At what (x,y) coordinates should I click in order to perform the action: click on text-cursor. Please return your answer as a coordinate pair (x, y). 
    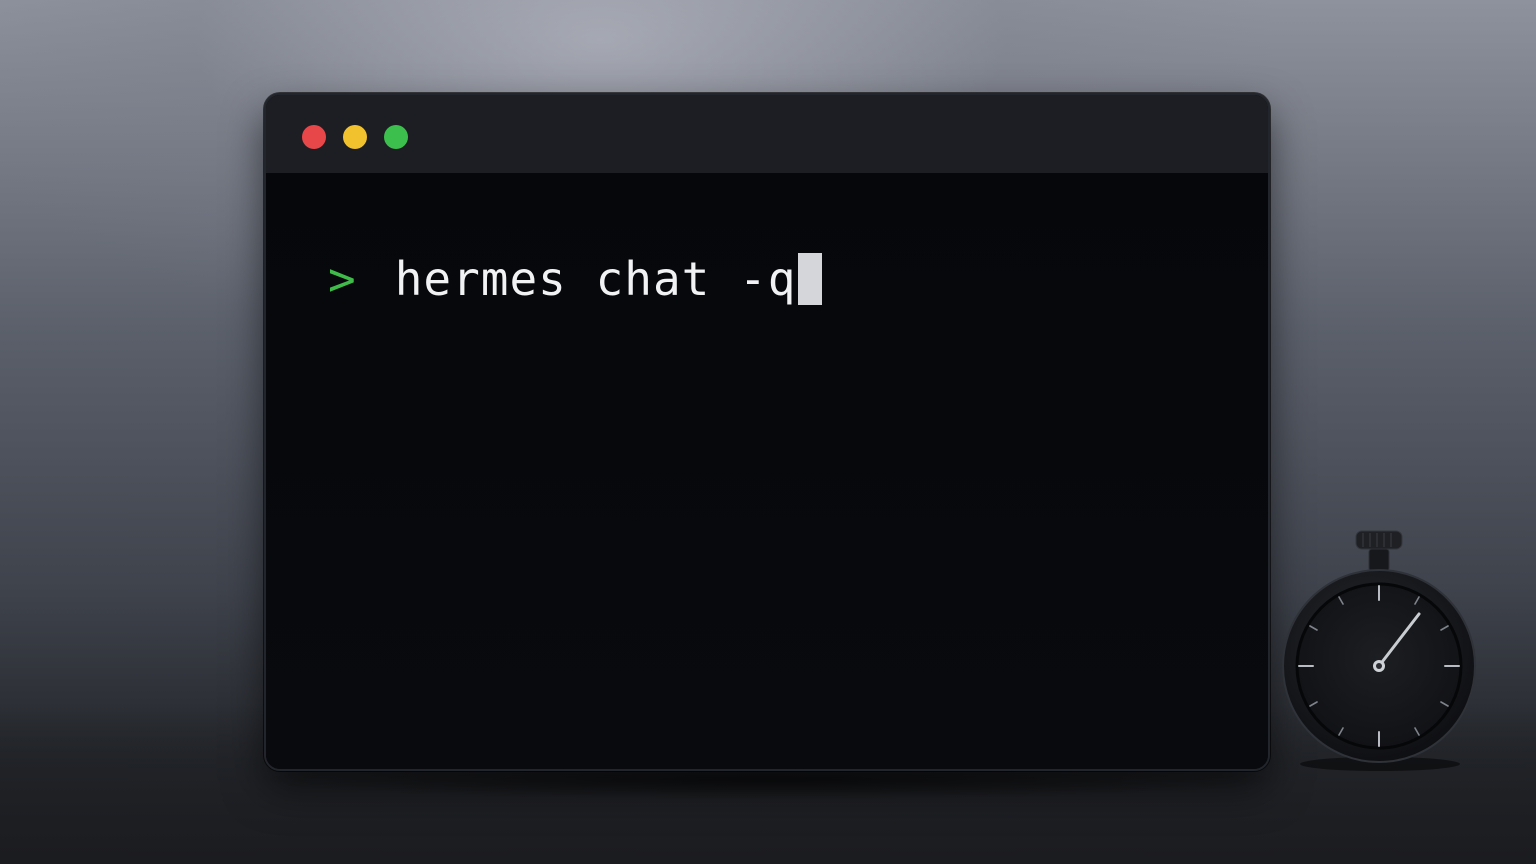
    Looking at the image, I should click on (810, 279).